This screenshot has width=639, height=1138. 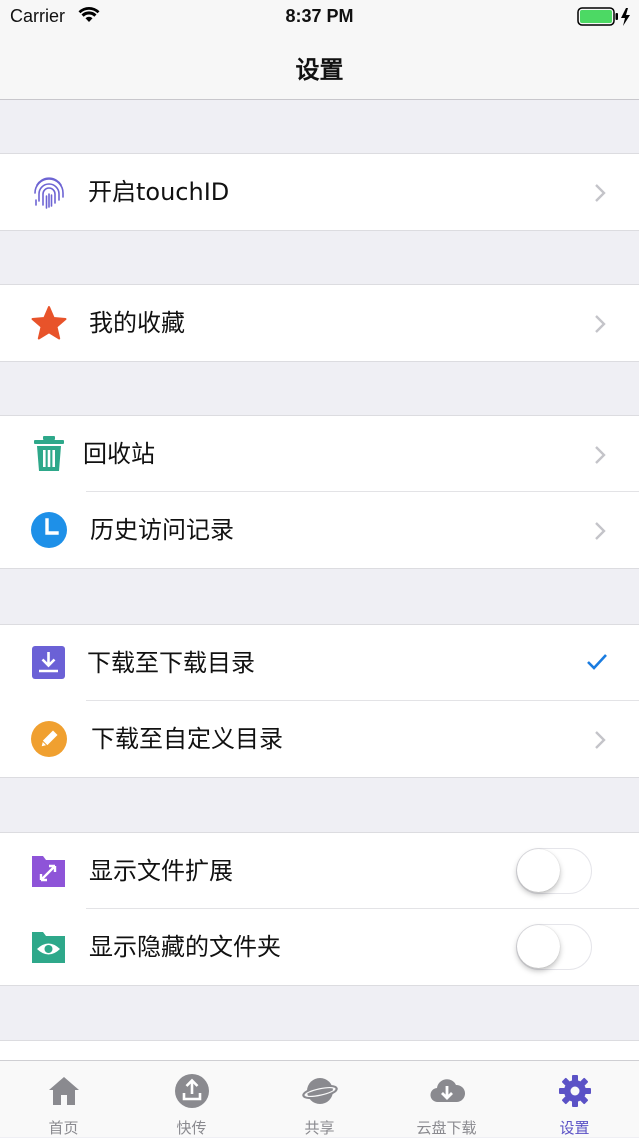 I want to click on page-title: 设置, so click(x=319, y=70).